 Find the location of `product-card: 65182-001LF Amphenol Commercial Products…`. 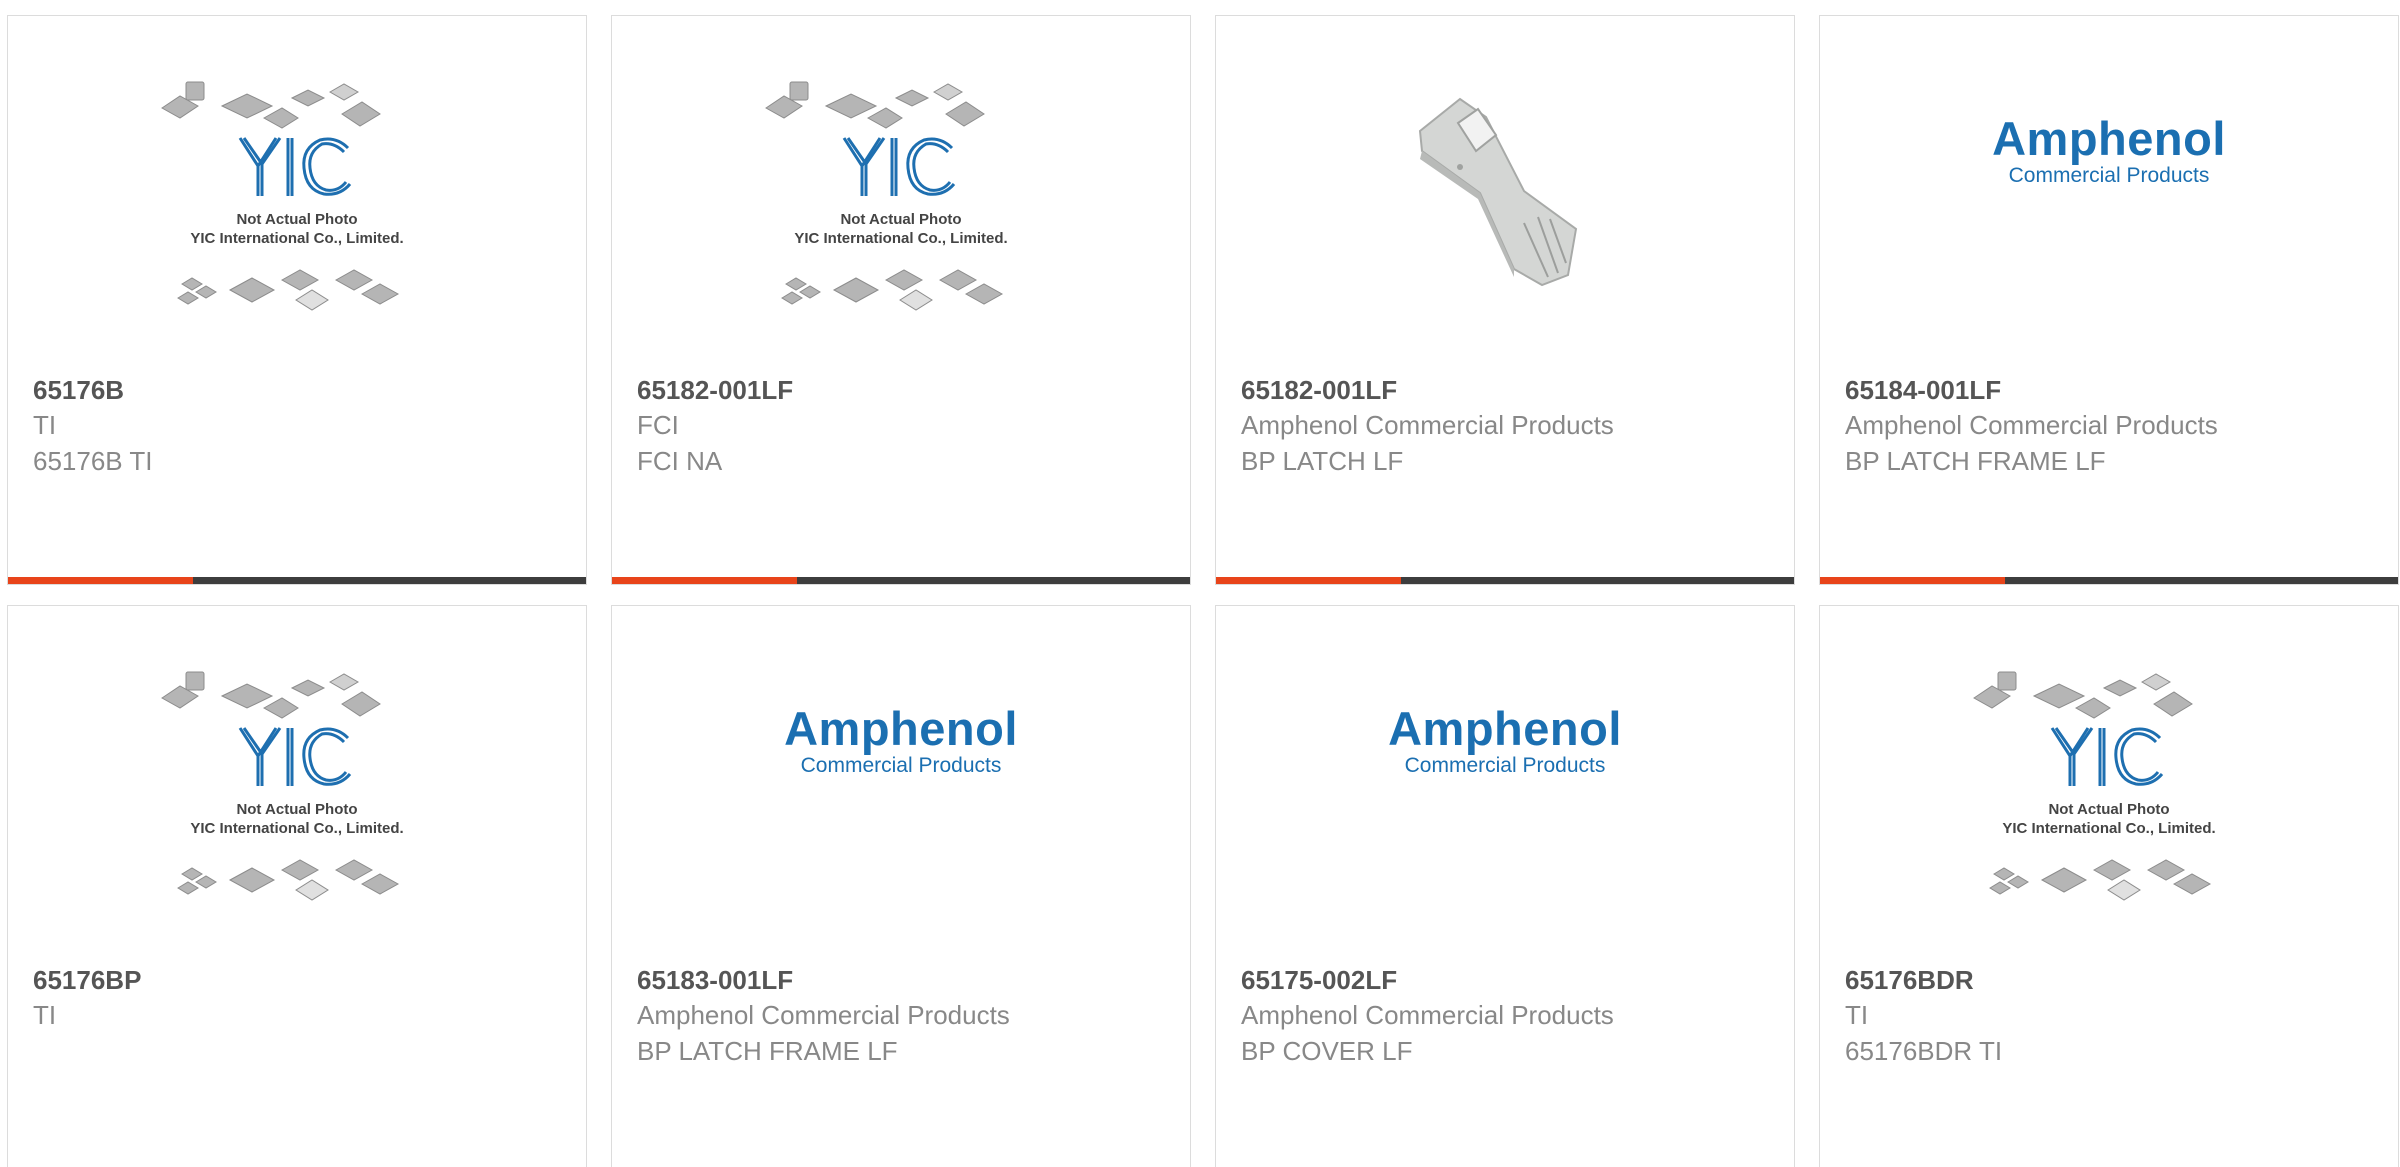

product-card: 65182-001LF Amphenol Commercial Products… is located at coordinates (1505, 300).